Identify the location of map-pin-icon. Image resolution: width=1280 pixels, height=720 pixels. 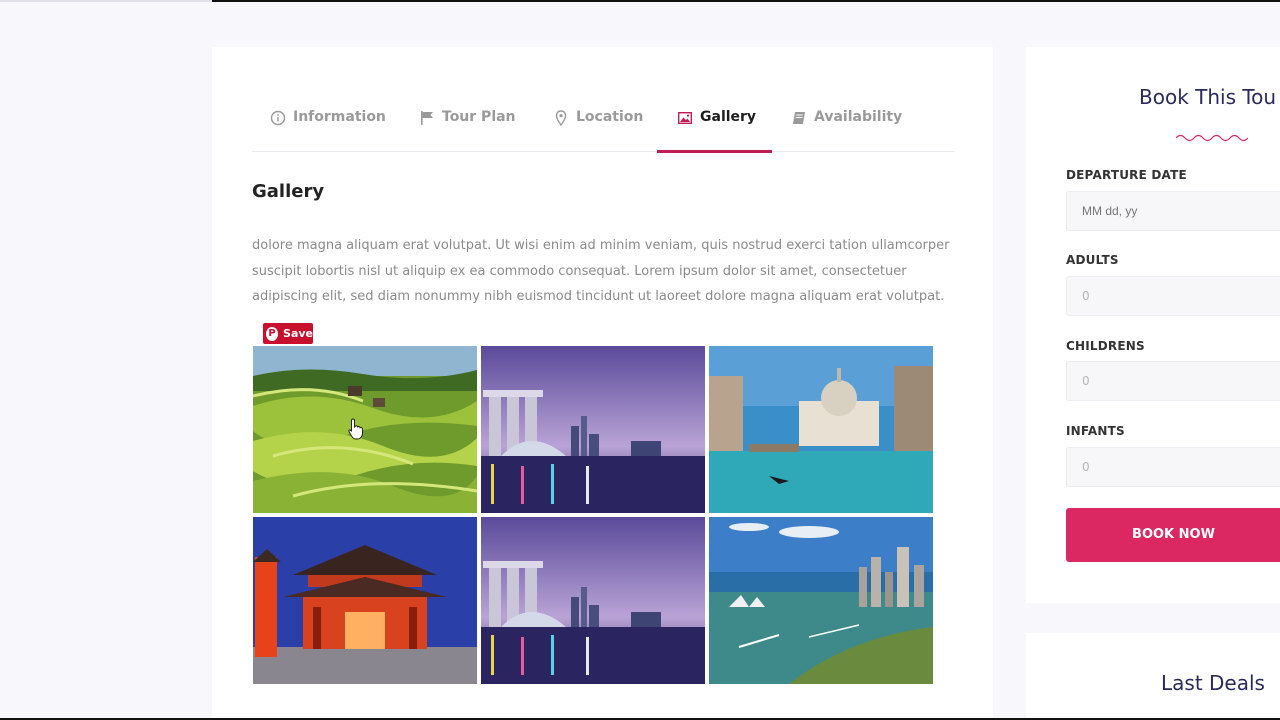
(561, 118).